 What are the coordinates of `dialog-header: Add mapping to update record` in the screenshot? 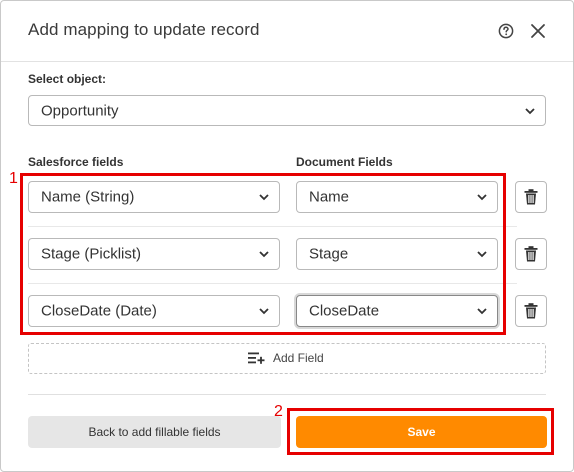 It's located at (287, 31).